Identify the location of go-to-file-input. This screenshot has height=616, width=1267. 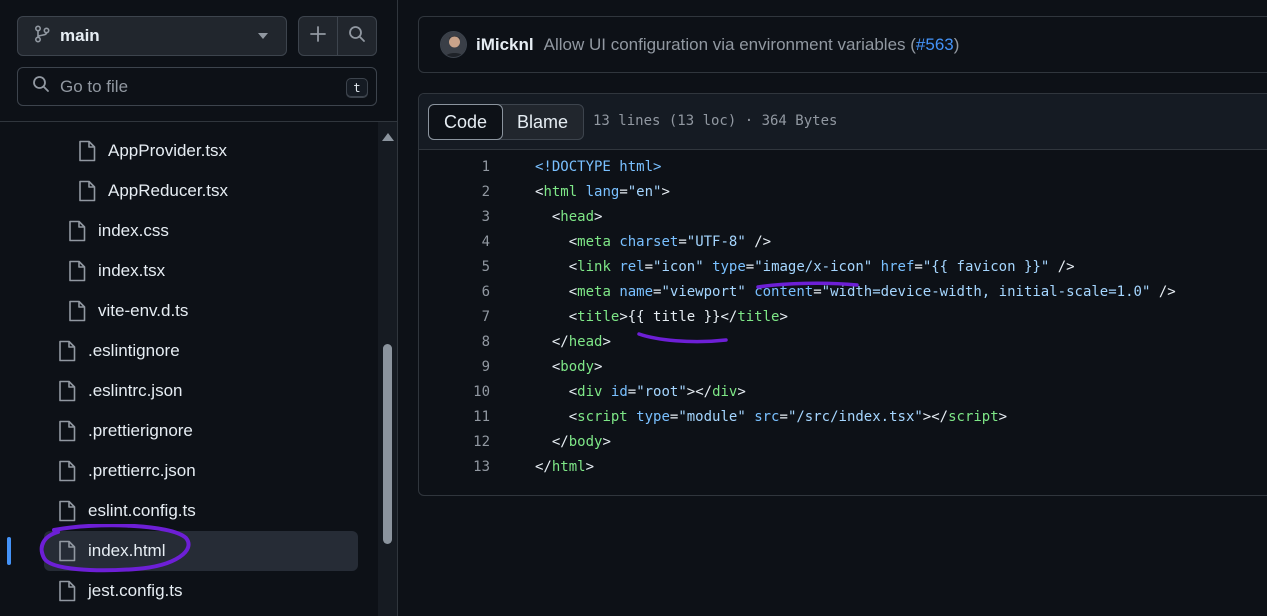
(190, 86).